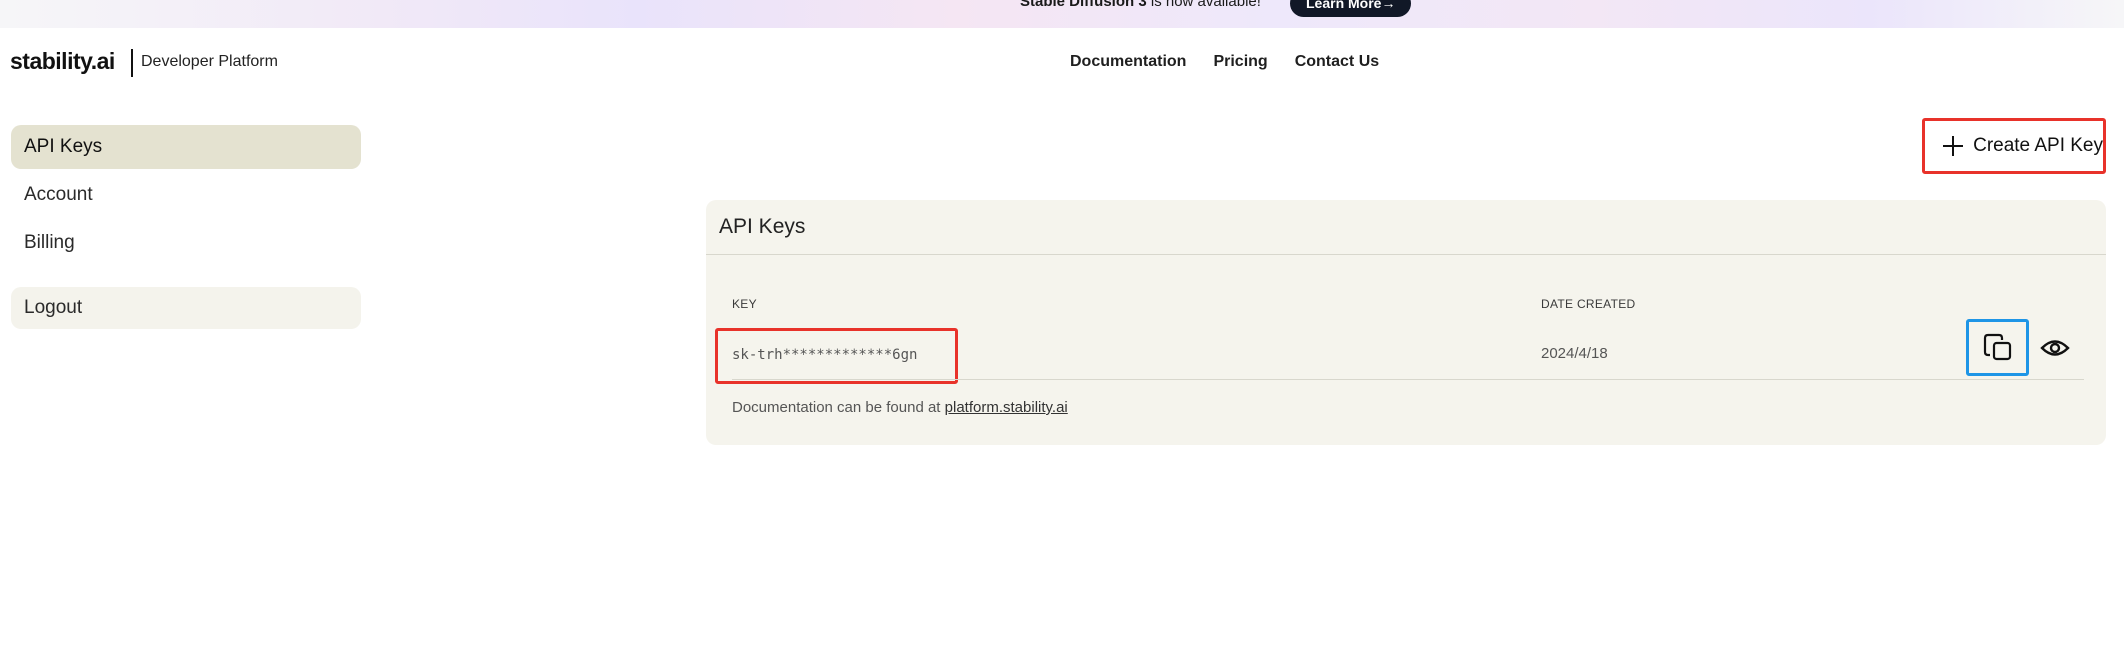  Describe the element at coordinates (62, 61) in the screenshot. I see `logo: stability.ai` at that location.